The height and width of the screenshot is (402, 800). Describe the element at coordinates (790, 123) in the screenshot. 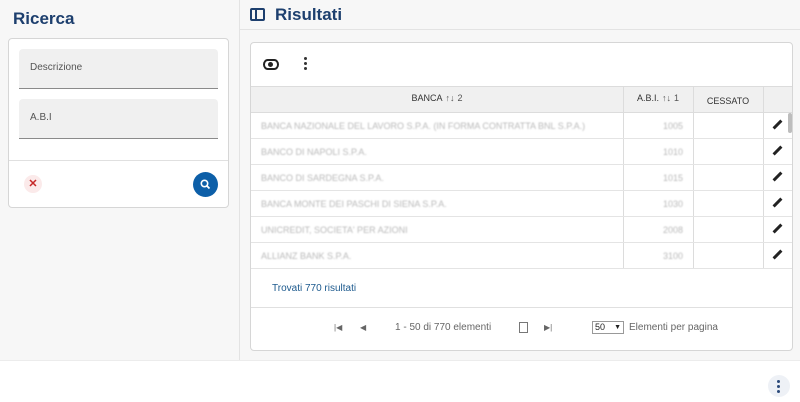

I see `scrollbar` at that location.